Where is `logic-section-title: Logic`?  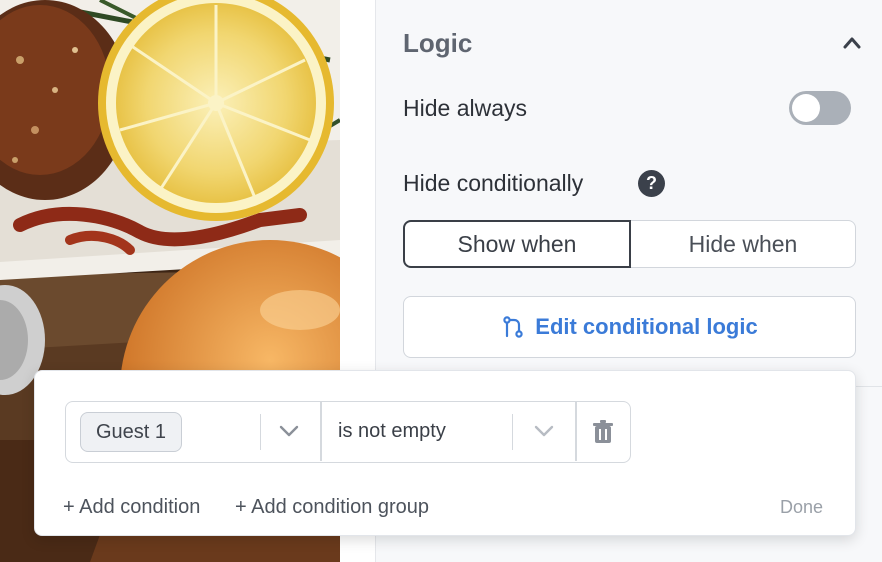 logic-section-title: Logic is located at coordinates (438, 43).